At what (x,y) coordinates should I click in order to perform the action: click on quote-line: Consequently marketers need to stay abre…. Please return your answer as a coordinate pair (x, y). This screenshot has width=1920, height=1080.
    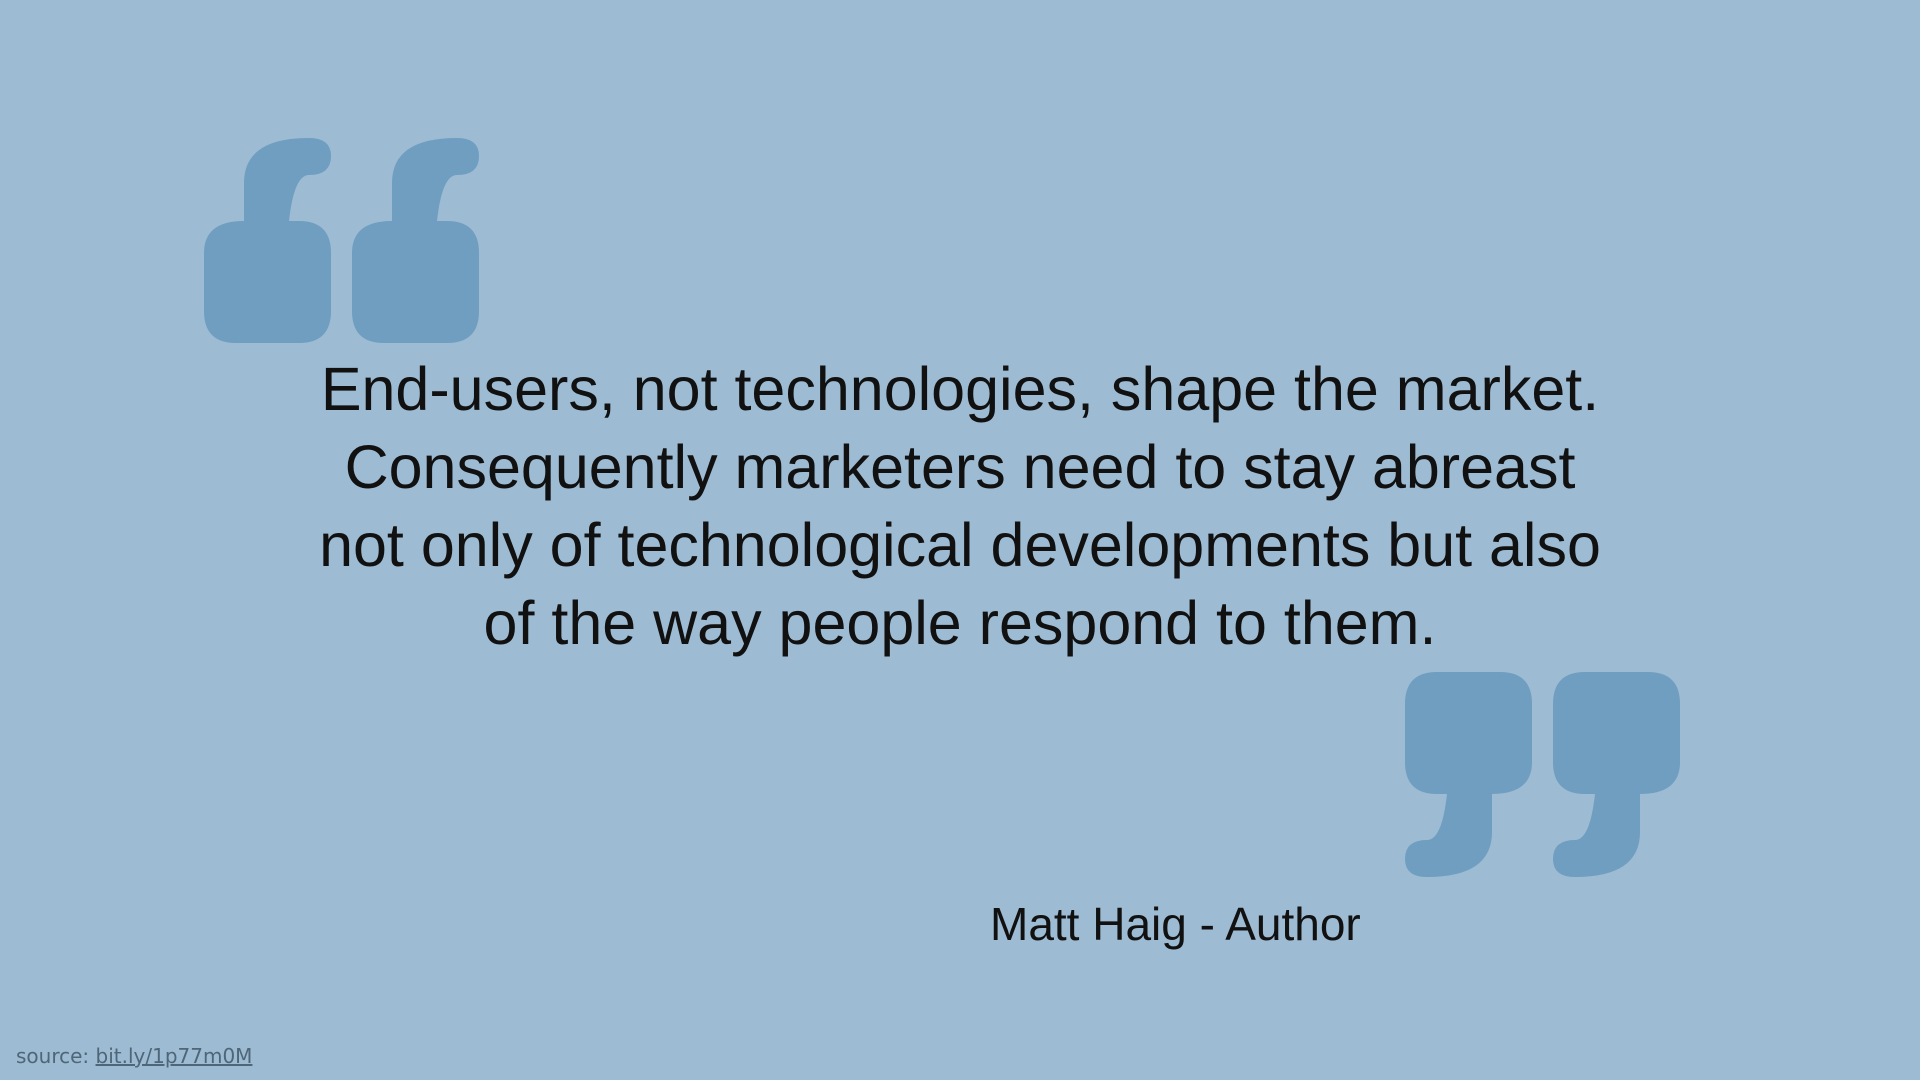
    Looking at the image, I should click on (960, 467).